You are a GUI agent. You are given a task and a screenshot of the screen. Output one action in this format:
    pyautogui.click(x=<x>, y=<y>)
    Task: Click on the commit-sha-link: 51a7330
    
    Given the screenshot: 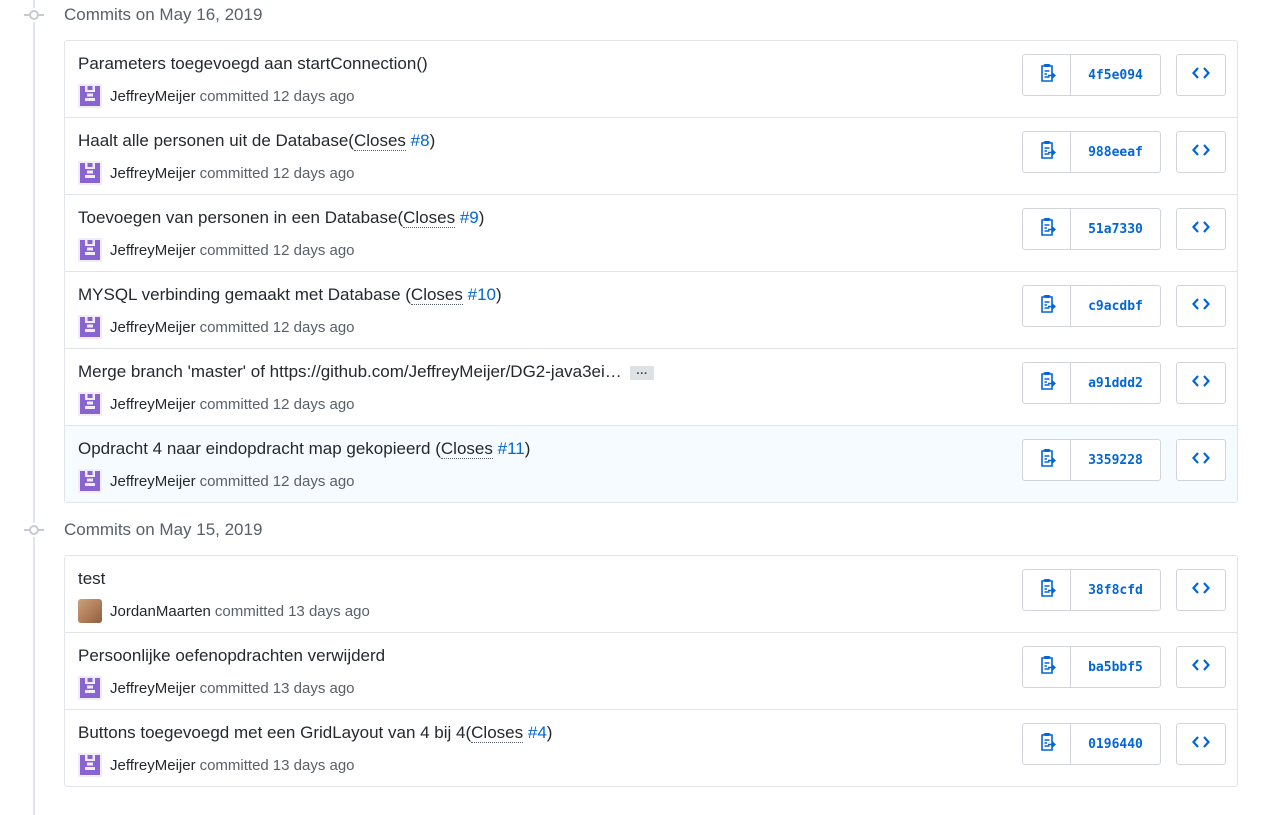 What is the action you would take?
    pyautogui.click(x=1115, y=229)
    